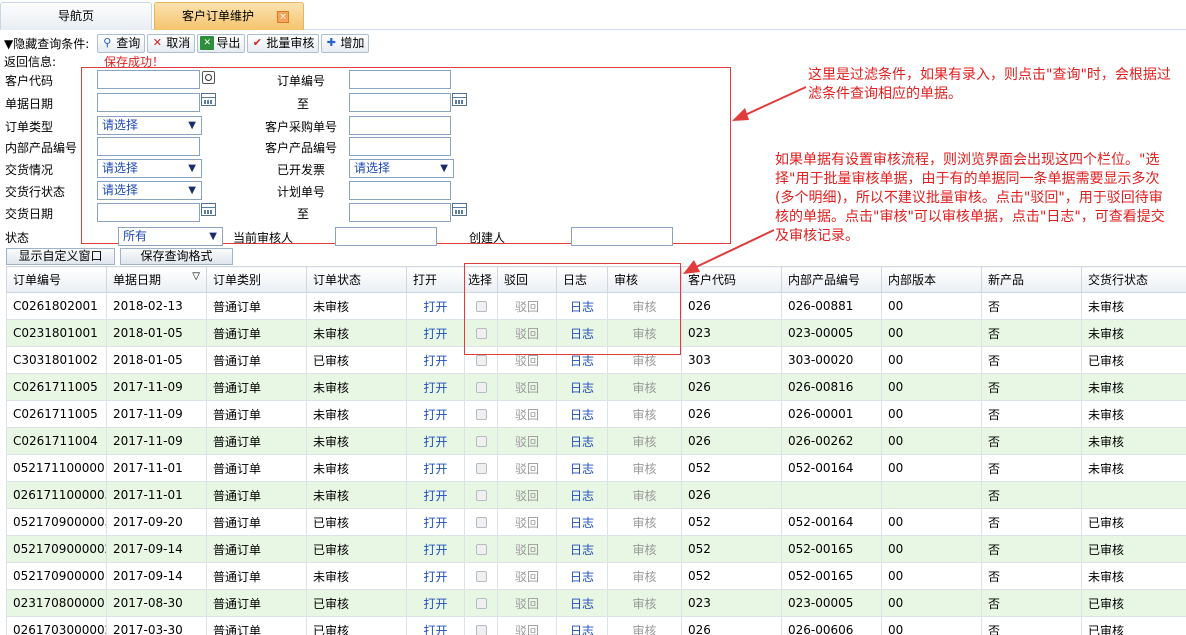 Image resolution: width=1186 pixels, height=635 pixels. I want to click on customer-code-input, so click(148, 79).